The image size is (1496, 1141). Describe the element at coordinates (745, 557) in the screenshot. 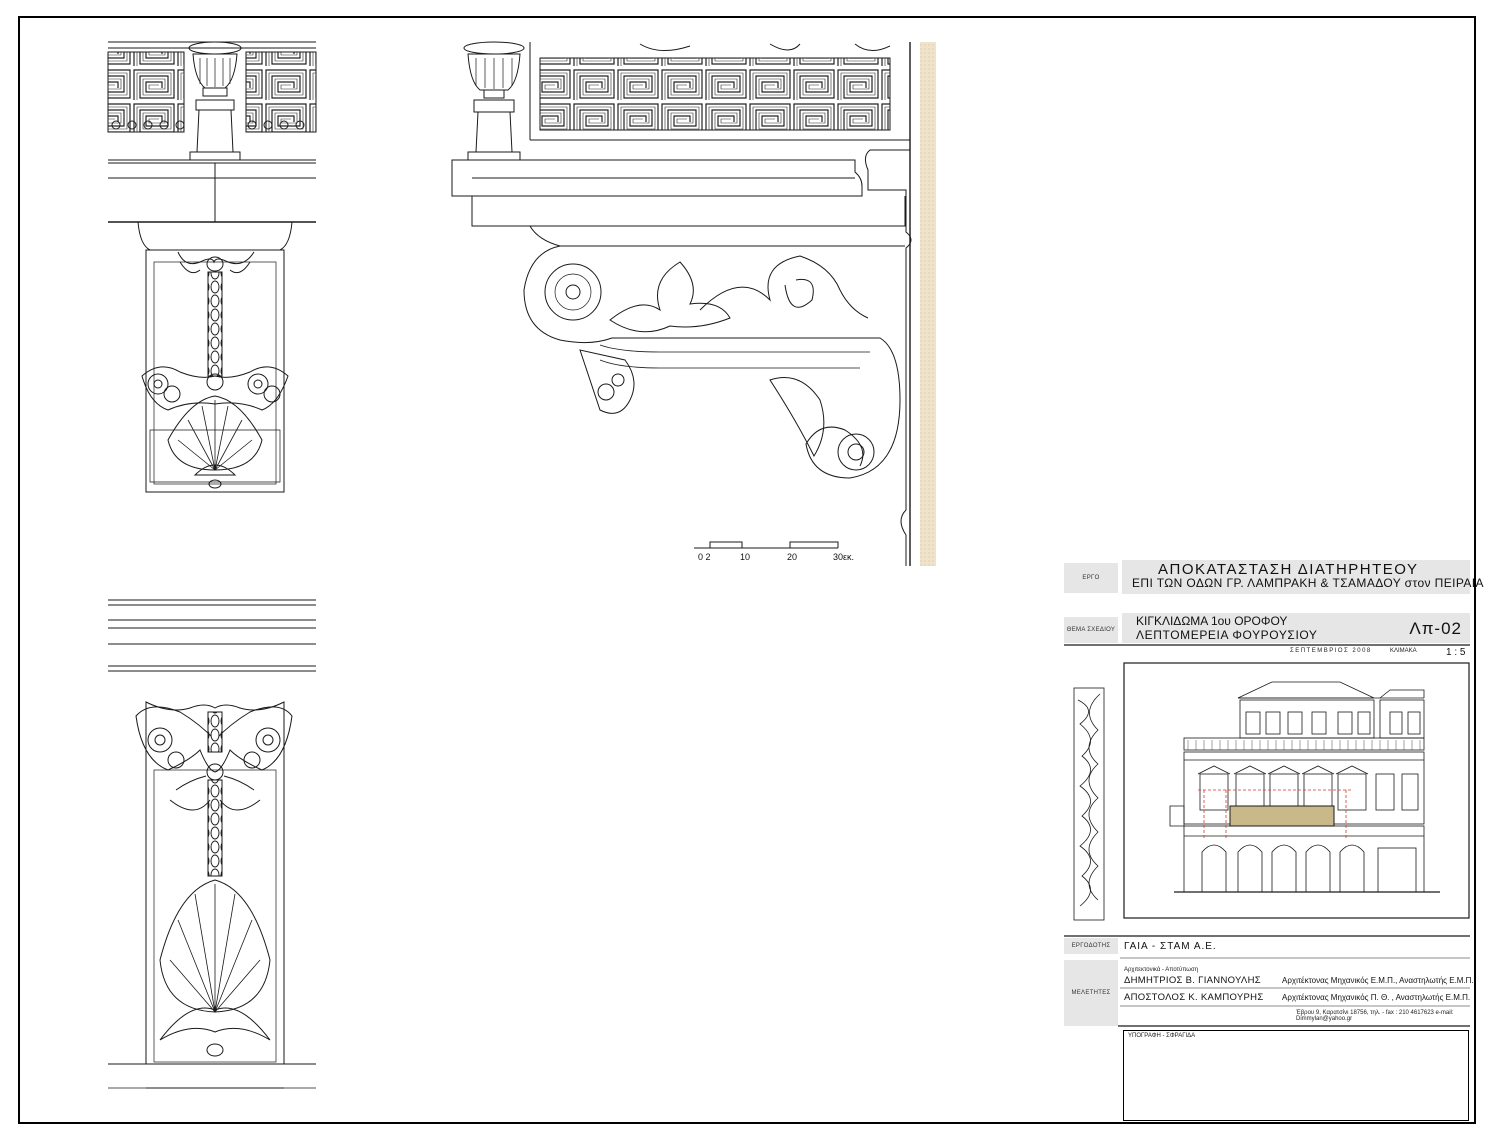

I see `scale-label-10: 10` at that location.